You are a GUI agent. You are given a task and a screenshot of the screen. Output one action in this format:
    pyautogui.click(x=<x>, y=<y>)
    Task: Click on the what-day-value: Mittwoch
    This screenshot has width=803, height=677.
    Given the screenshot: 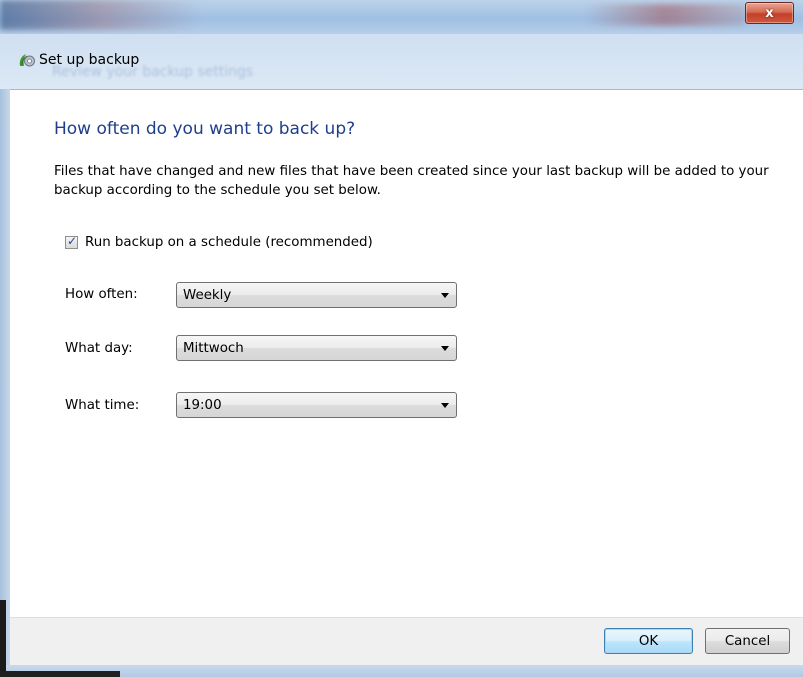 What is the action you would take?
    pyautogui.click(x=213, y=348)
    